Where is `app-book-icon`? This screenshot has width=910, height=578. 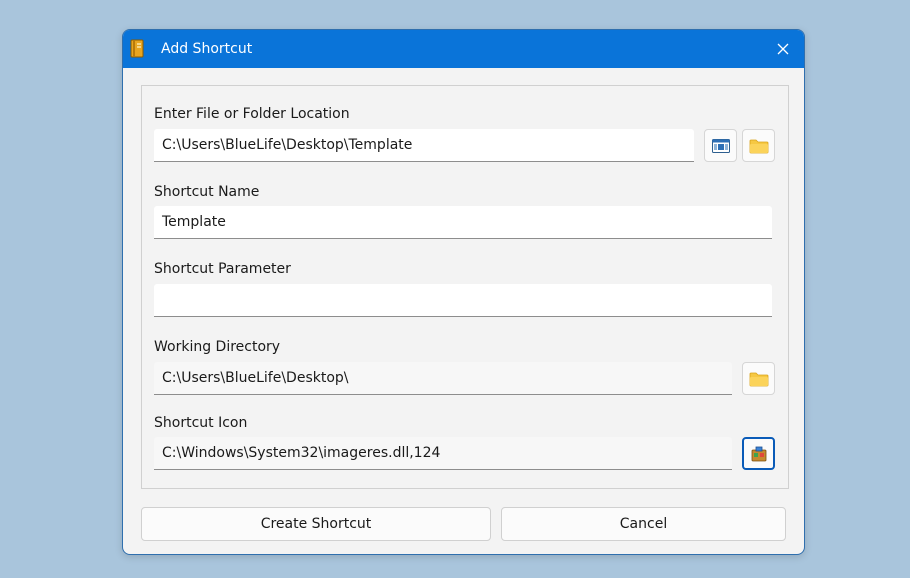 app-book-icon is located at coordinates (138, 48).